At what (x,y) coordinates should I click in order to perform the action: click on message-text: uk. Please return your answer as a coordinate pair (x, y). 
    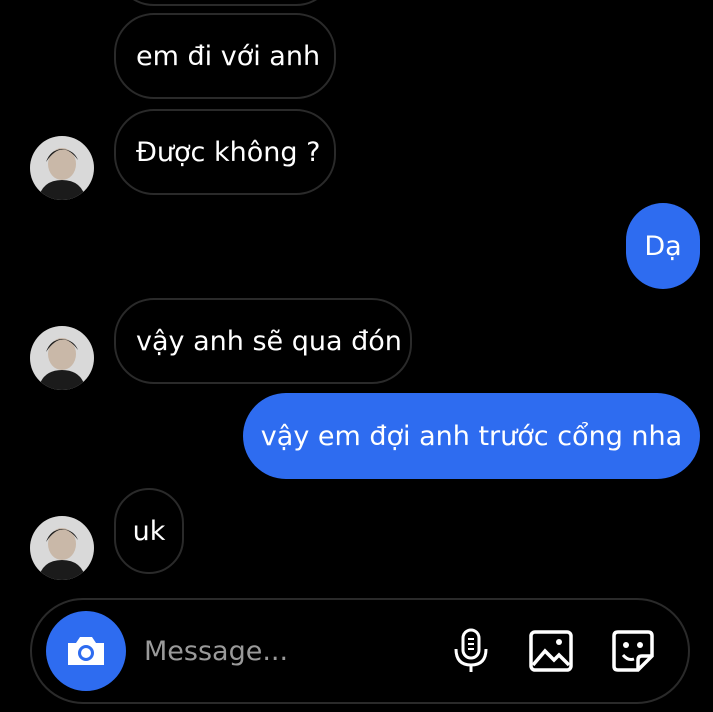
    Looking at the image, I should click on (149, 531).